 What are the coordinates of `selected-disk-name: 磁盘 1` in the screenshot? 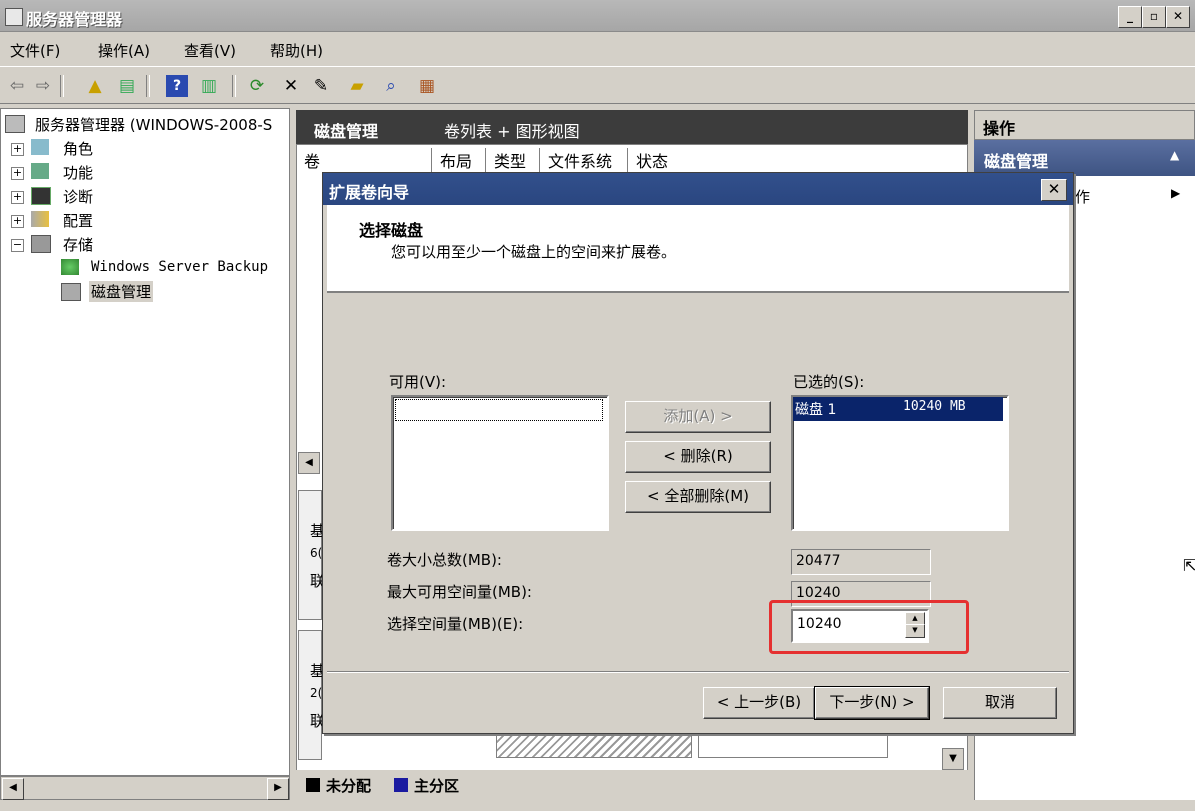 It's located at (816, 410).